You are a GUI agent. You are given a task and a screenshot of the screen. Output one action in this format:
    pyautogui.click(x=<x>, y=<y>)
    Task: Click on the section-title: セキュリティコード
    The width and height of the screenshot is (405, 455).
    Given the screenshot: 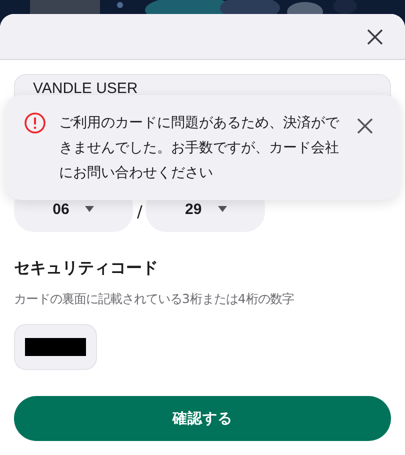 What is the action you would take?
    pyautogui.click(x=86, y=268)
    